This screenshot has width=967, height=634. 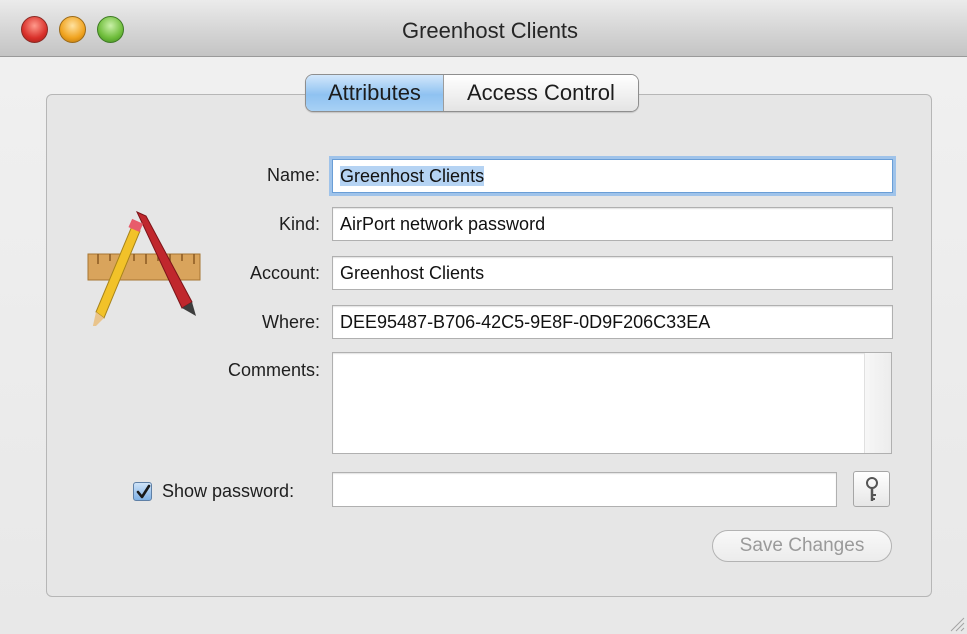 I want to click on save-changes-button: Save Changes, so click(x=802, y=546).